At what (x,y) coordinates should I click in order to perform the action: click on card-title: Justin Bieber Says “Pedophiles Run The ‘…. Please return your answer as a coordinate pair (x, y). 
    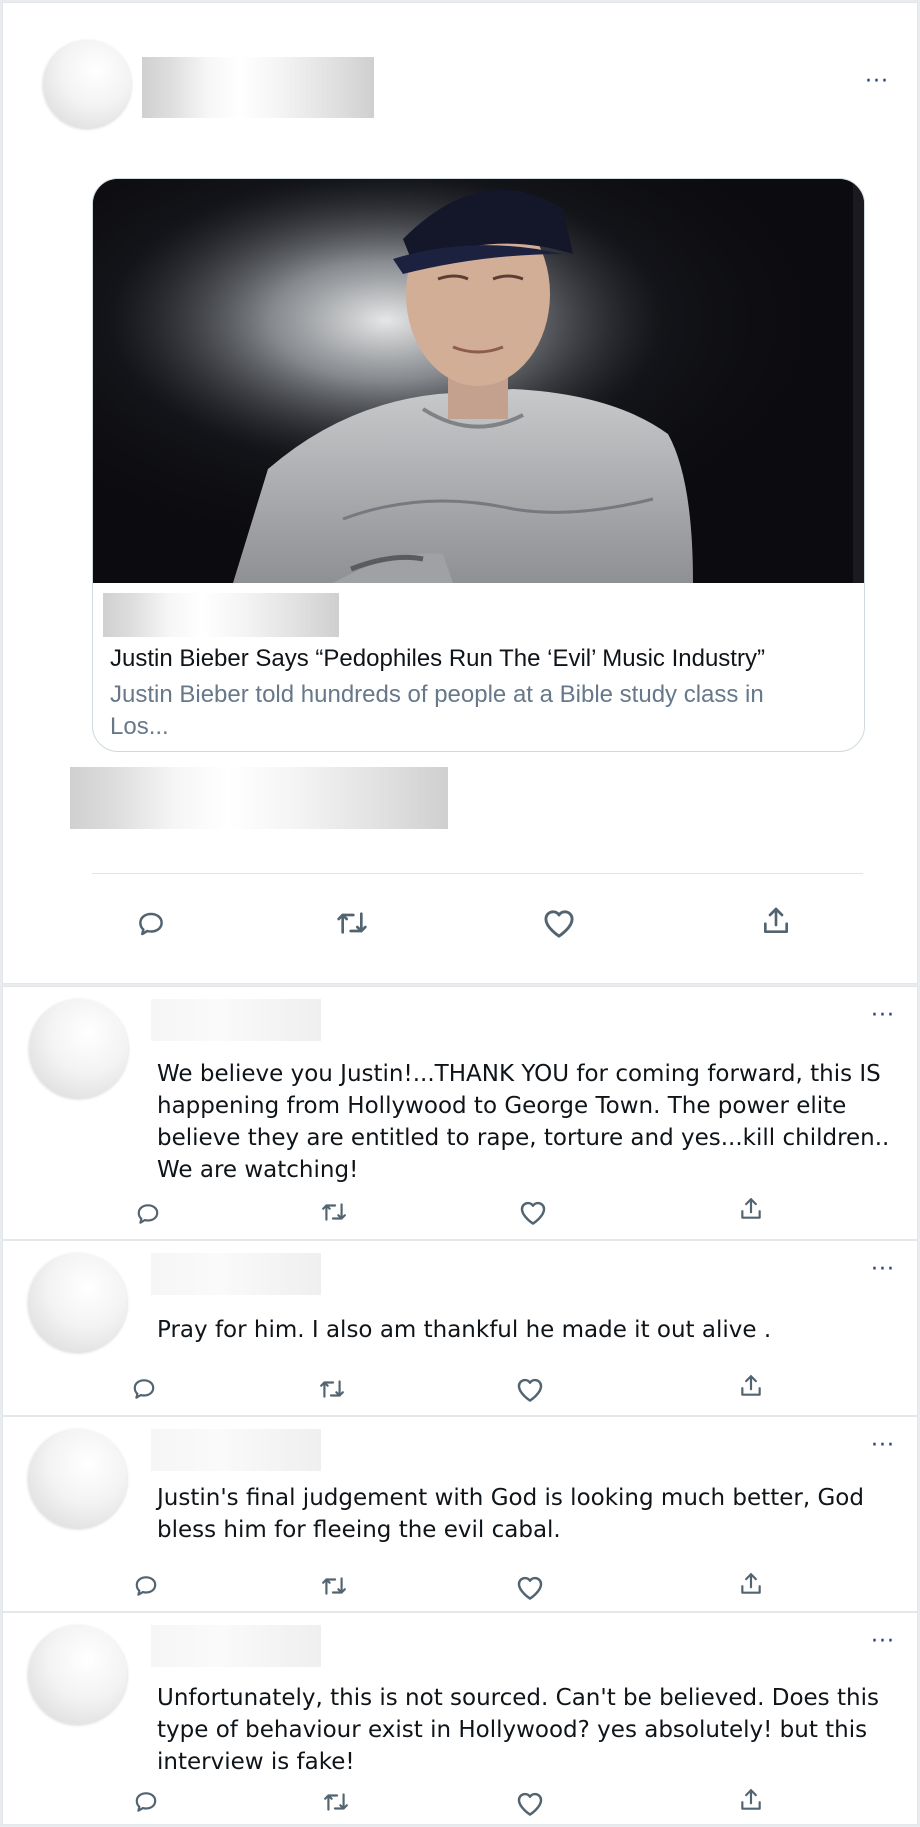
    Looking at the image, I should click on (437, 658).